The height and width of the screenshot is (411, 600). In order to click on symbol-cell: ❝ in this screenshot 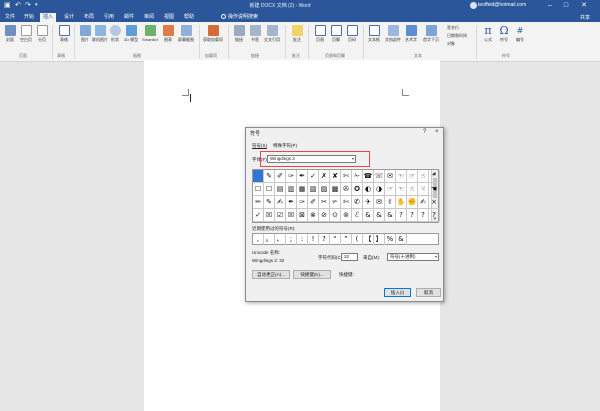, I will do `click(434, 176)`.